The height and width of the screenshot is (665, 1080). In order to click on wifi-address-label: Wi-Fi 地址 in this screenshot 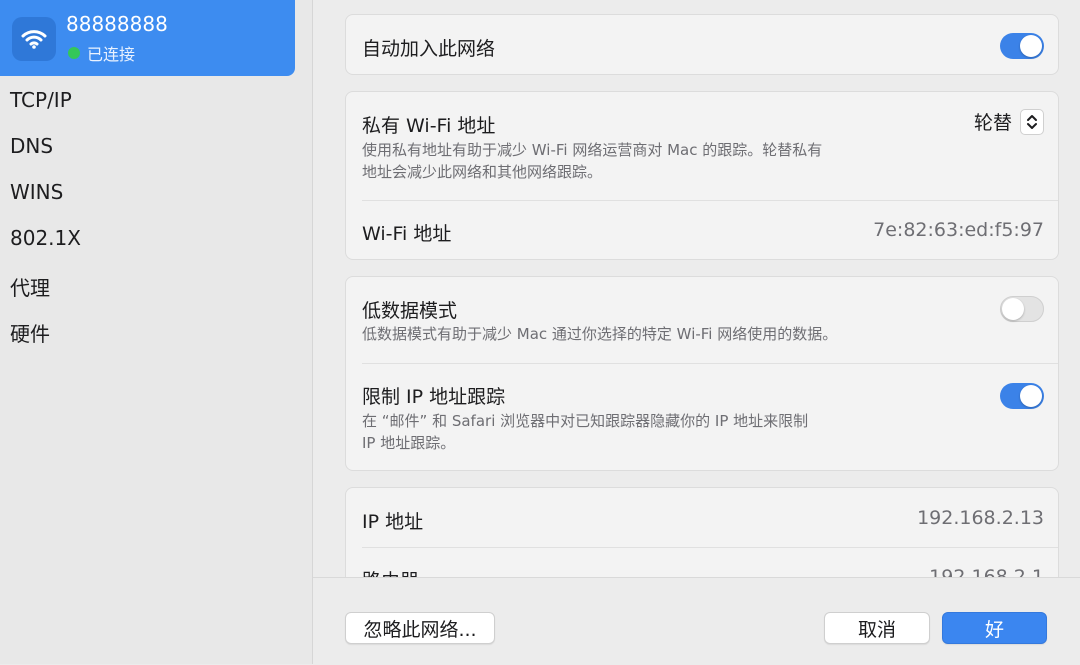, I will do `click(407, 234)`.